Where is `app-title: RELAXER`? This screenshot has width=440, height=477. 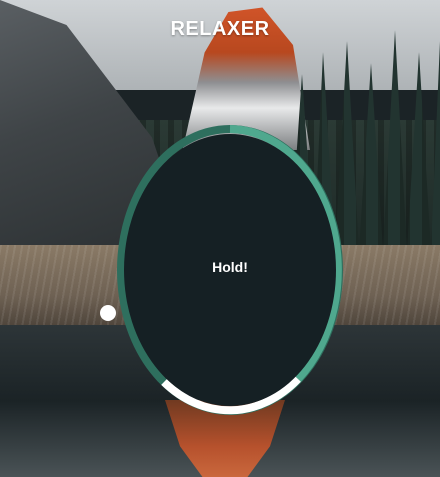 app-title: RELAXER is located at coordinates (220, 29).